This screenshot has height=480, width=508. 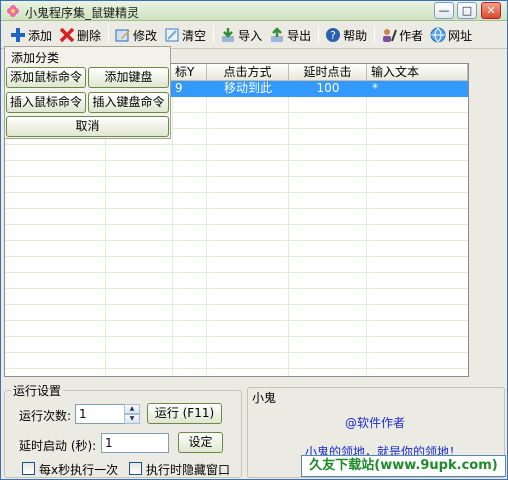 What do you see at coordinates (128, 77) in the screenshot?
I see `add-keyboard-button: 添加键盘` at bounding box center [128, 77].